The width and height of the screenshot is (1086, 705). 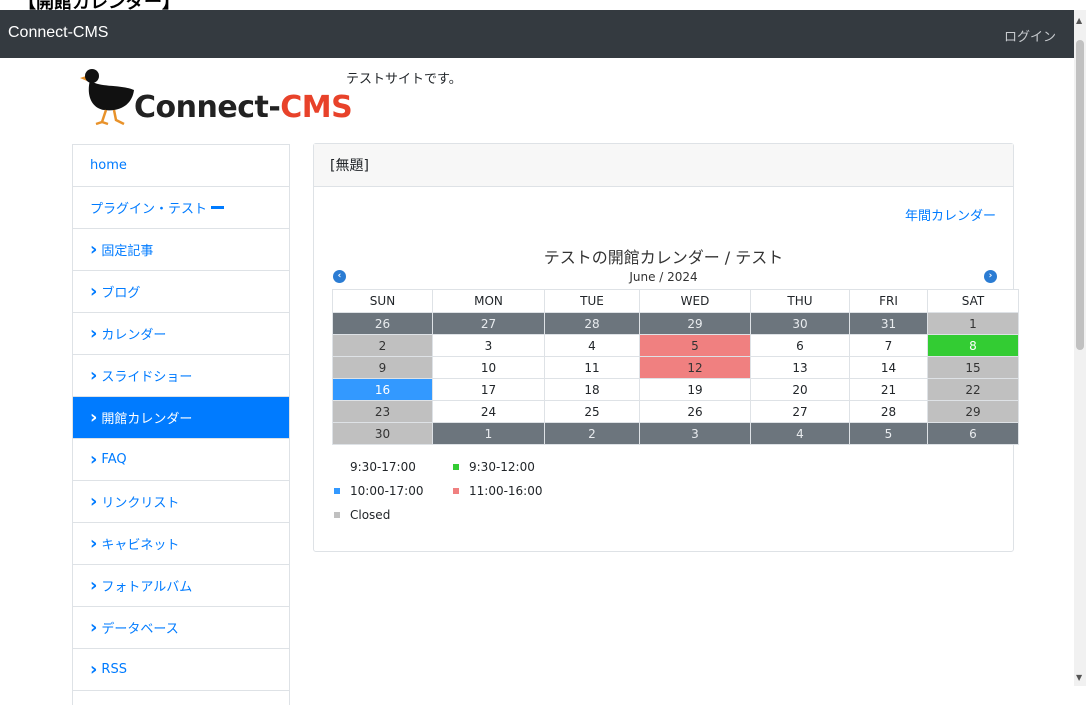 I want to click on brand-link: Connect-CMS, so click(x=58, y=33).